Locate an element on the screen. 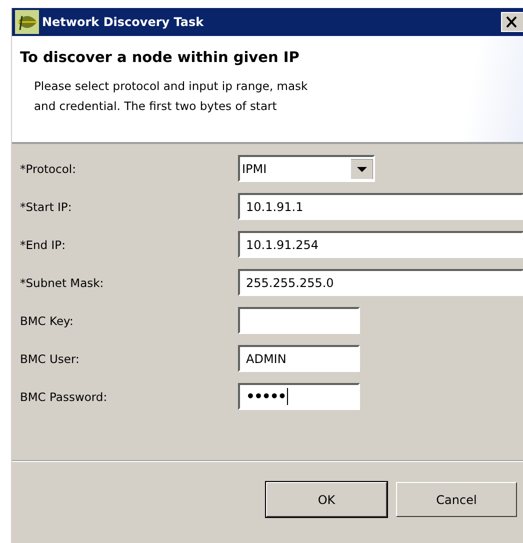 The width and height of the screenshot is (523, 543). input-field: 255.255.255.0 is located at coordinates (380, 282).